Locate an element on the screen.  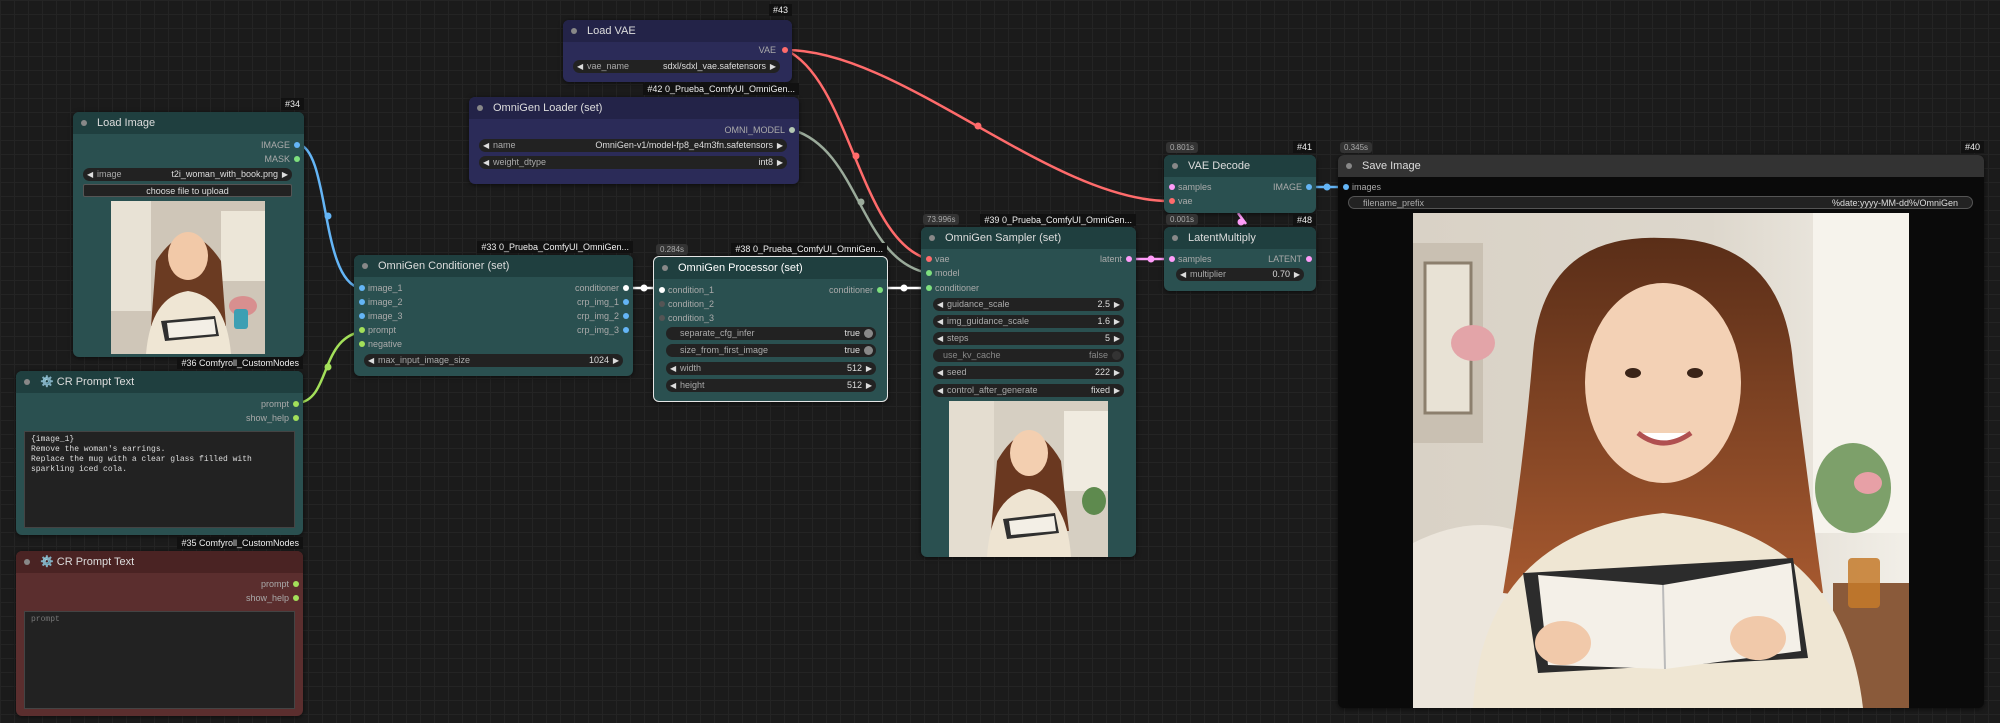
input-negative-pin is located at coordinates (362, 344).